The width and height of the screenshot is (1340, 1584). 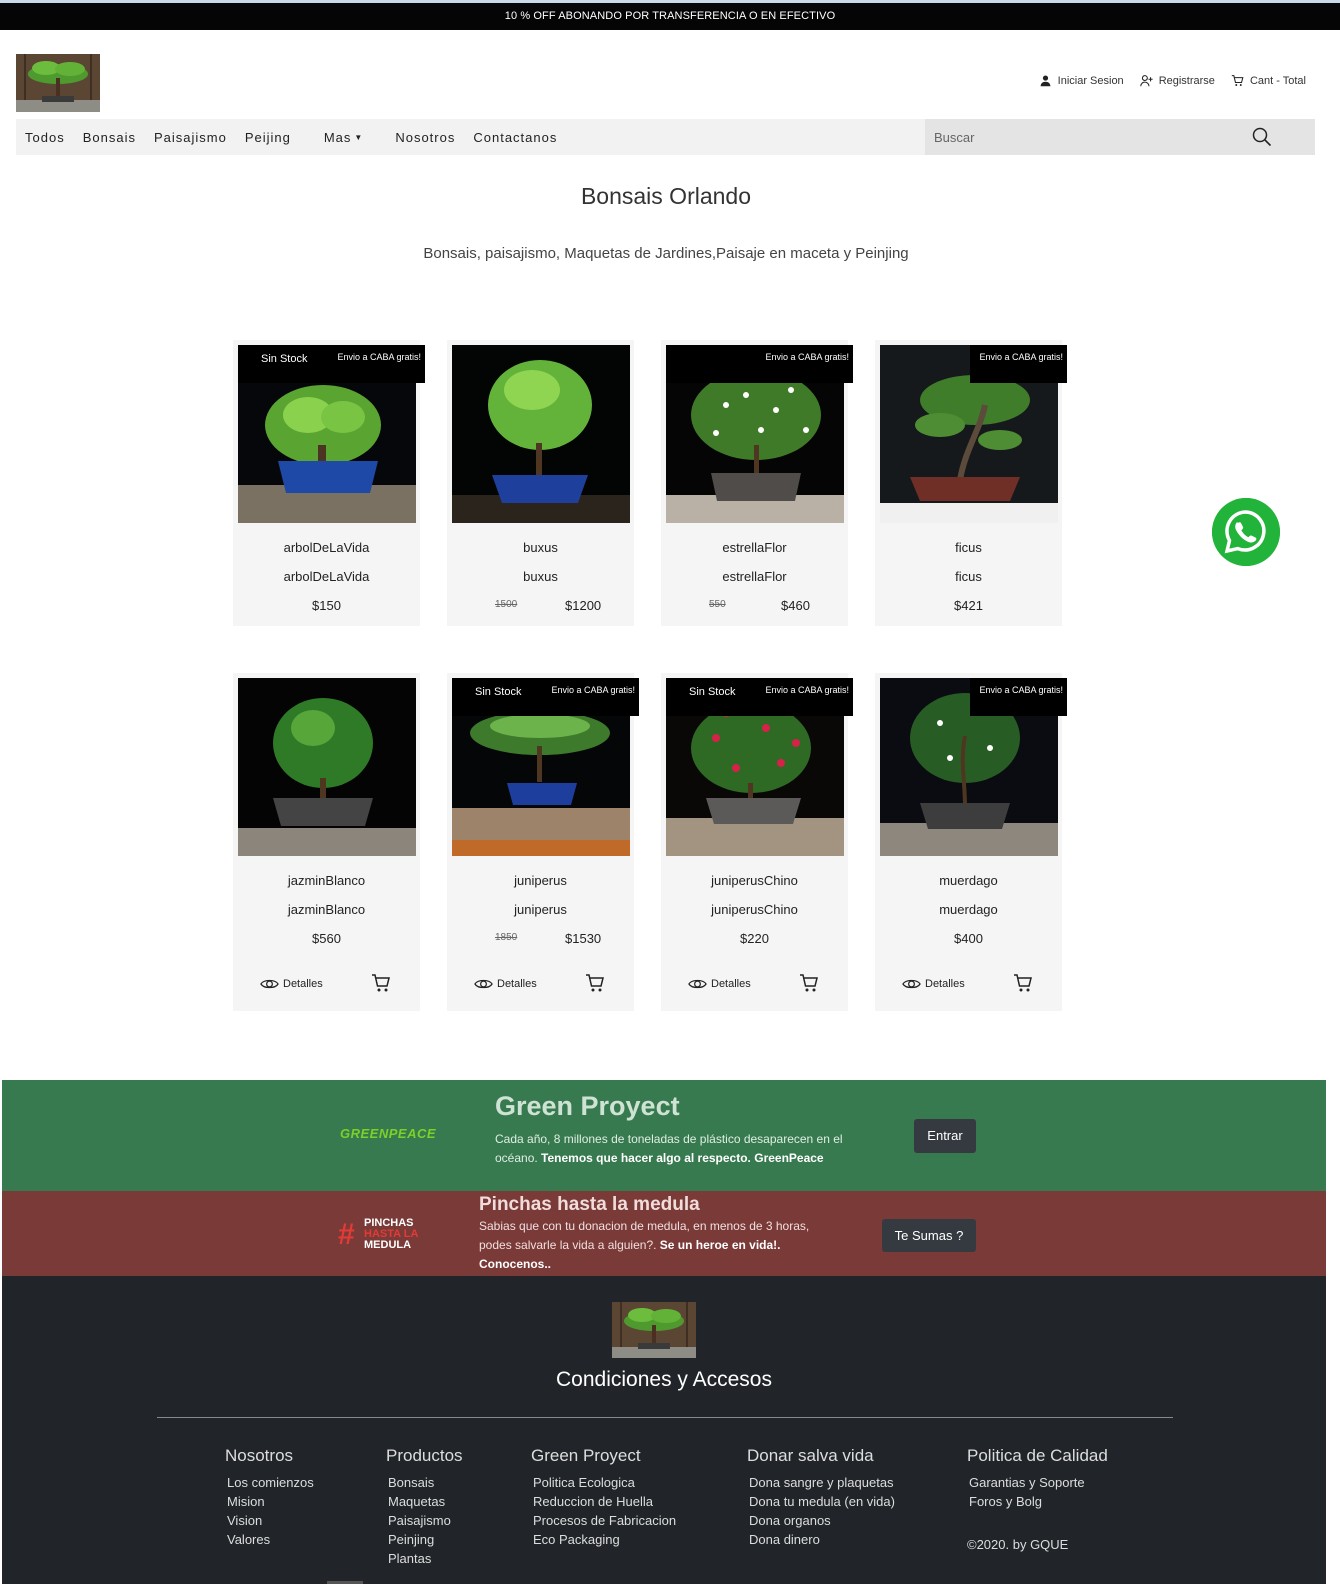 What do you see at coordinates (269, 1520) in the screenshot?
I see `footer-link: Vision` at bounding box center [269, 1520].